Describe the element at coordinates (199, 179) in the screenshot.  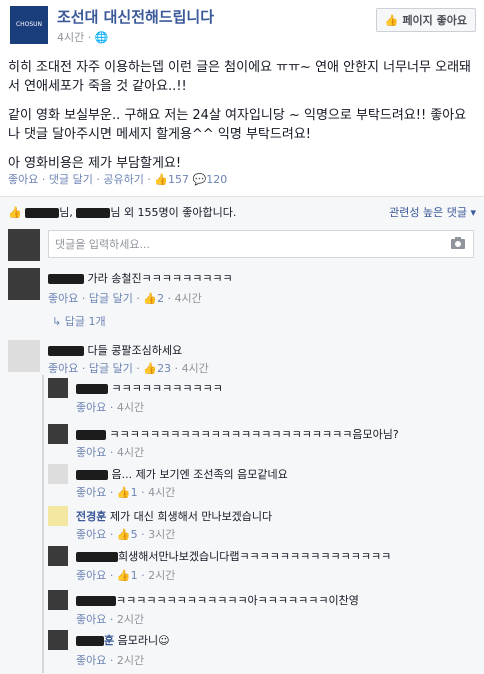
I see `comment-icon: 💬` at that location.